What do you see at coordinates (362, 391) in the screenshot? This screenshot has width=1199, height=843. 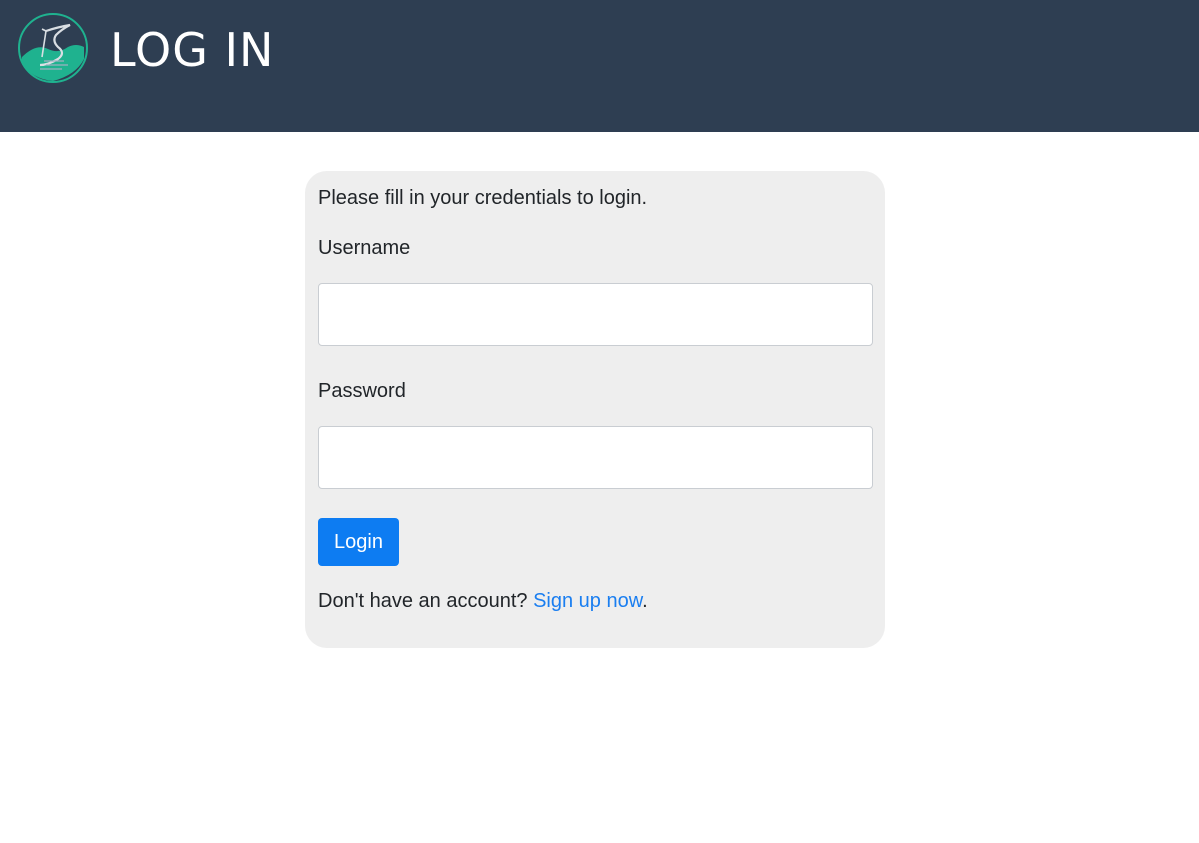 I see `password-label: Password` at bounding box center [362, 391].